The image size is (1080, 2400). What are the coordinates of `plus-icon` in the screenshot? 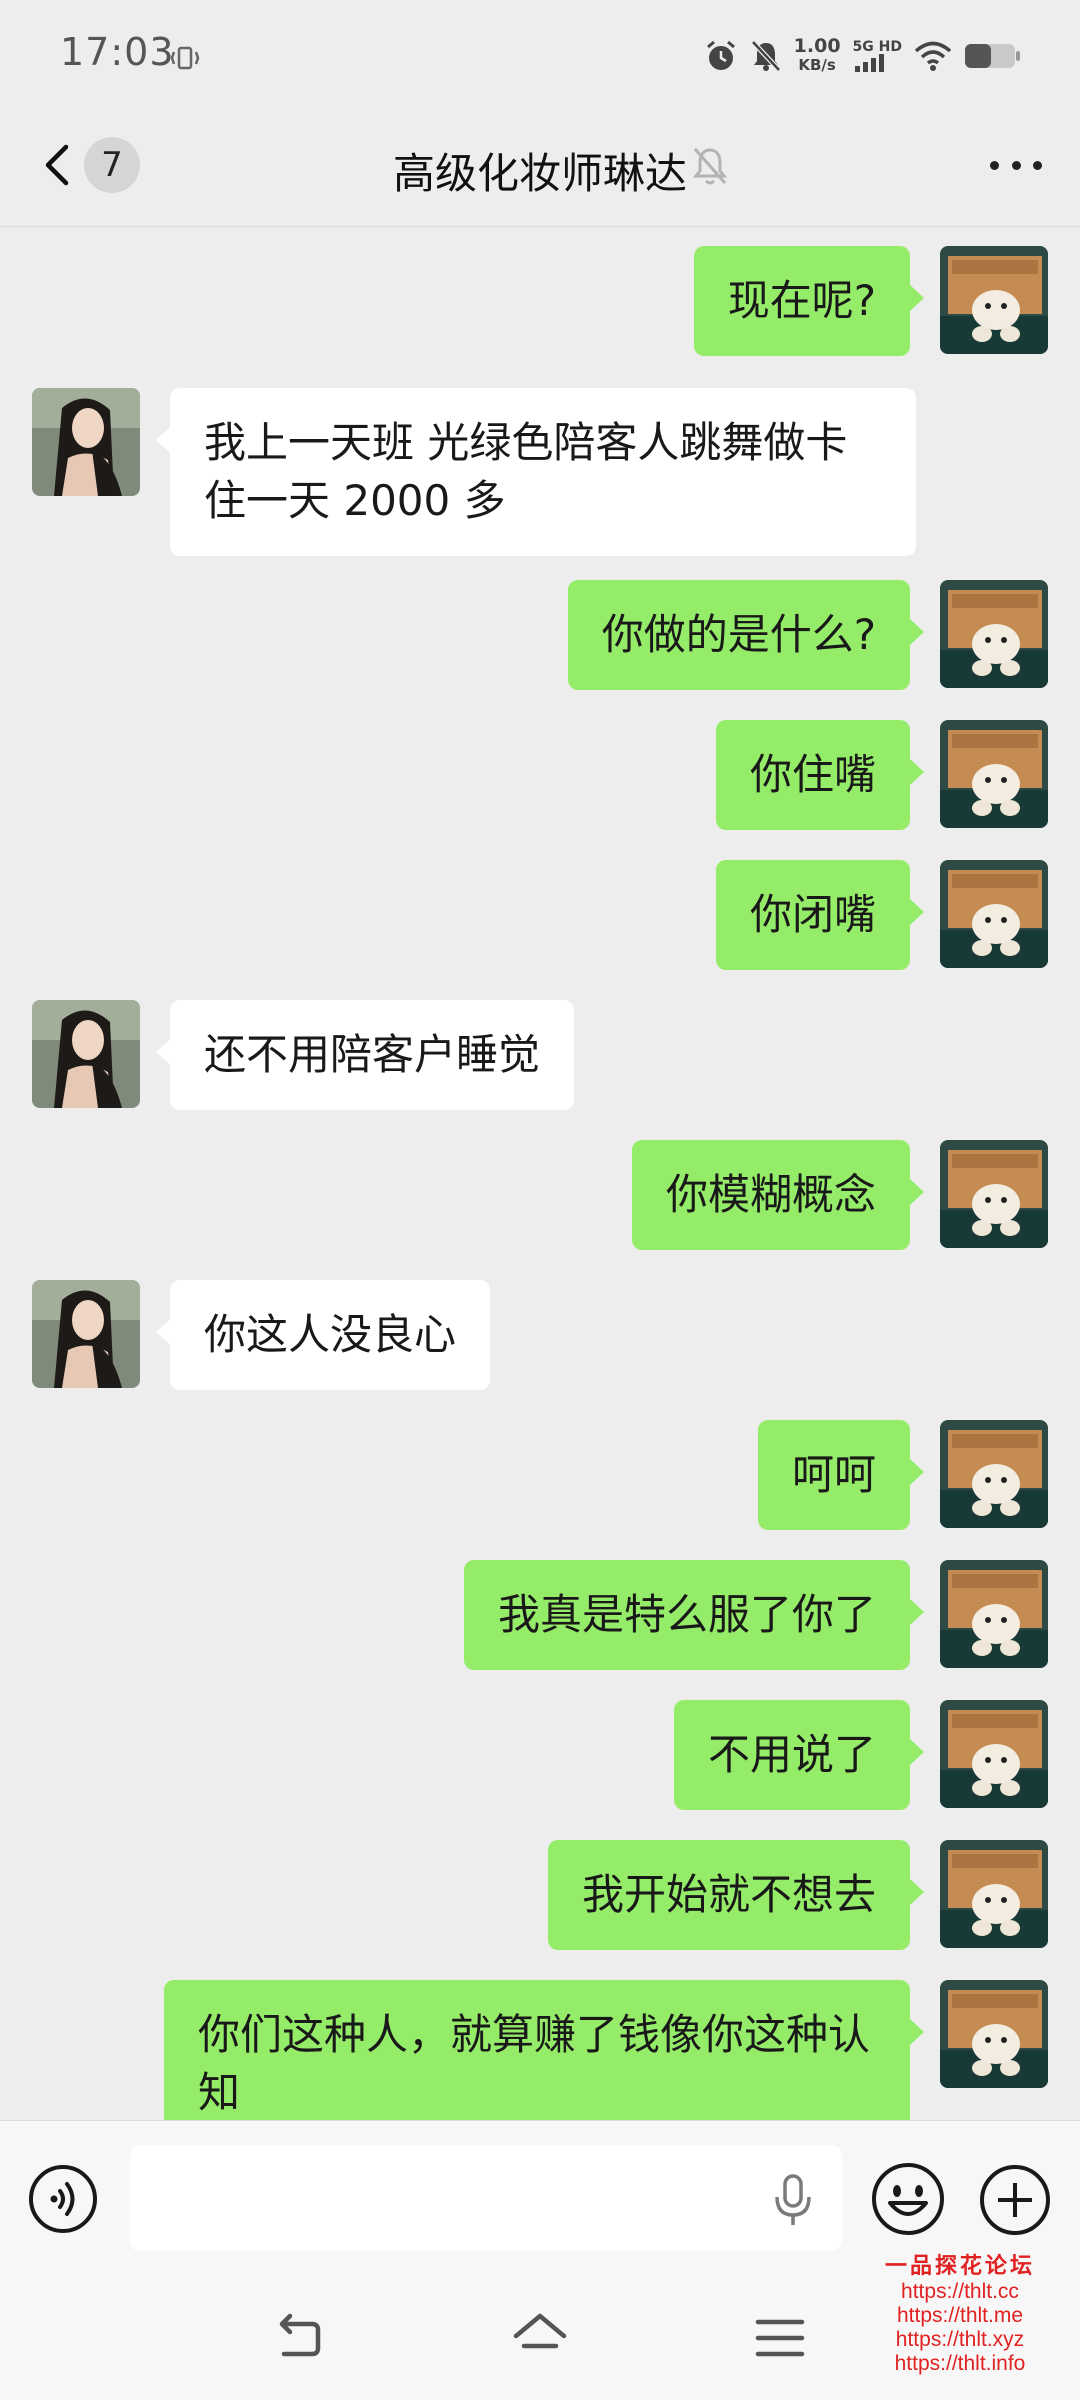 It's located at (1015, 2200).